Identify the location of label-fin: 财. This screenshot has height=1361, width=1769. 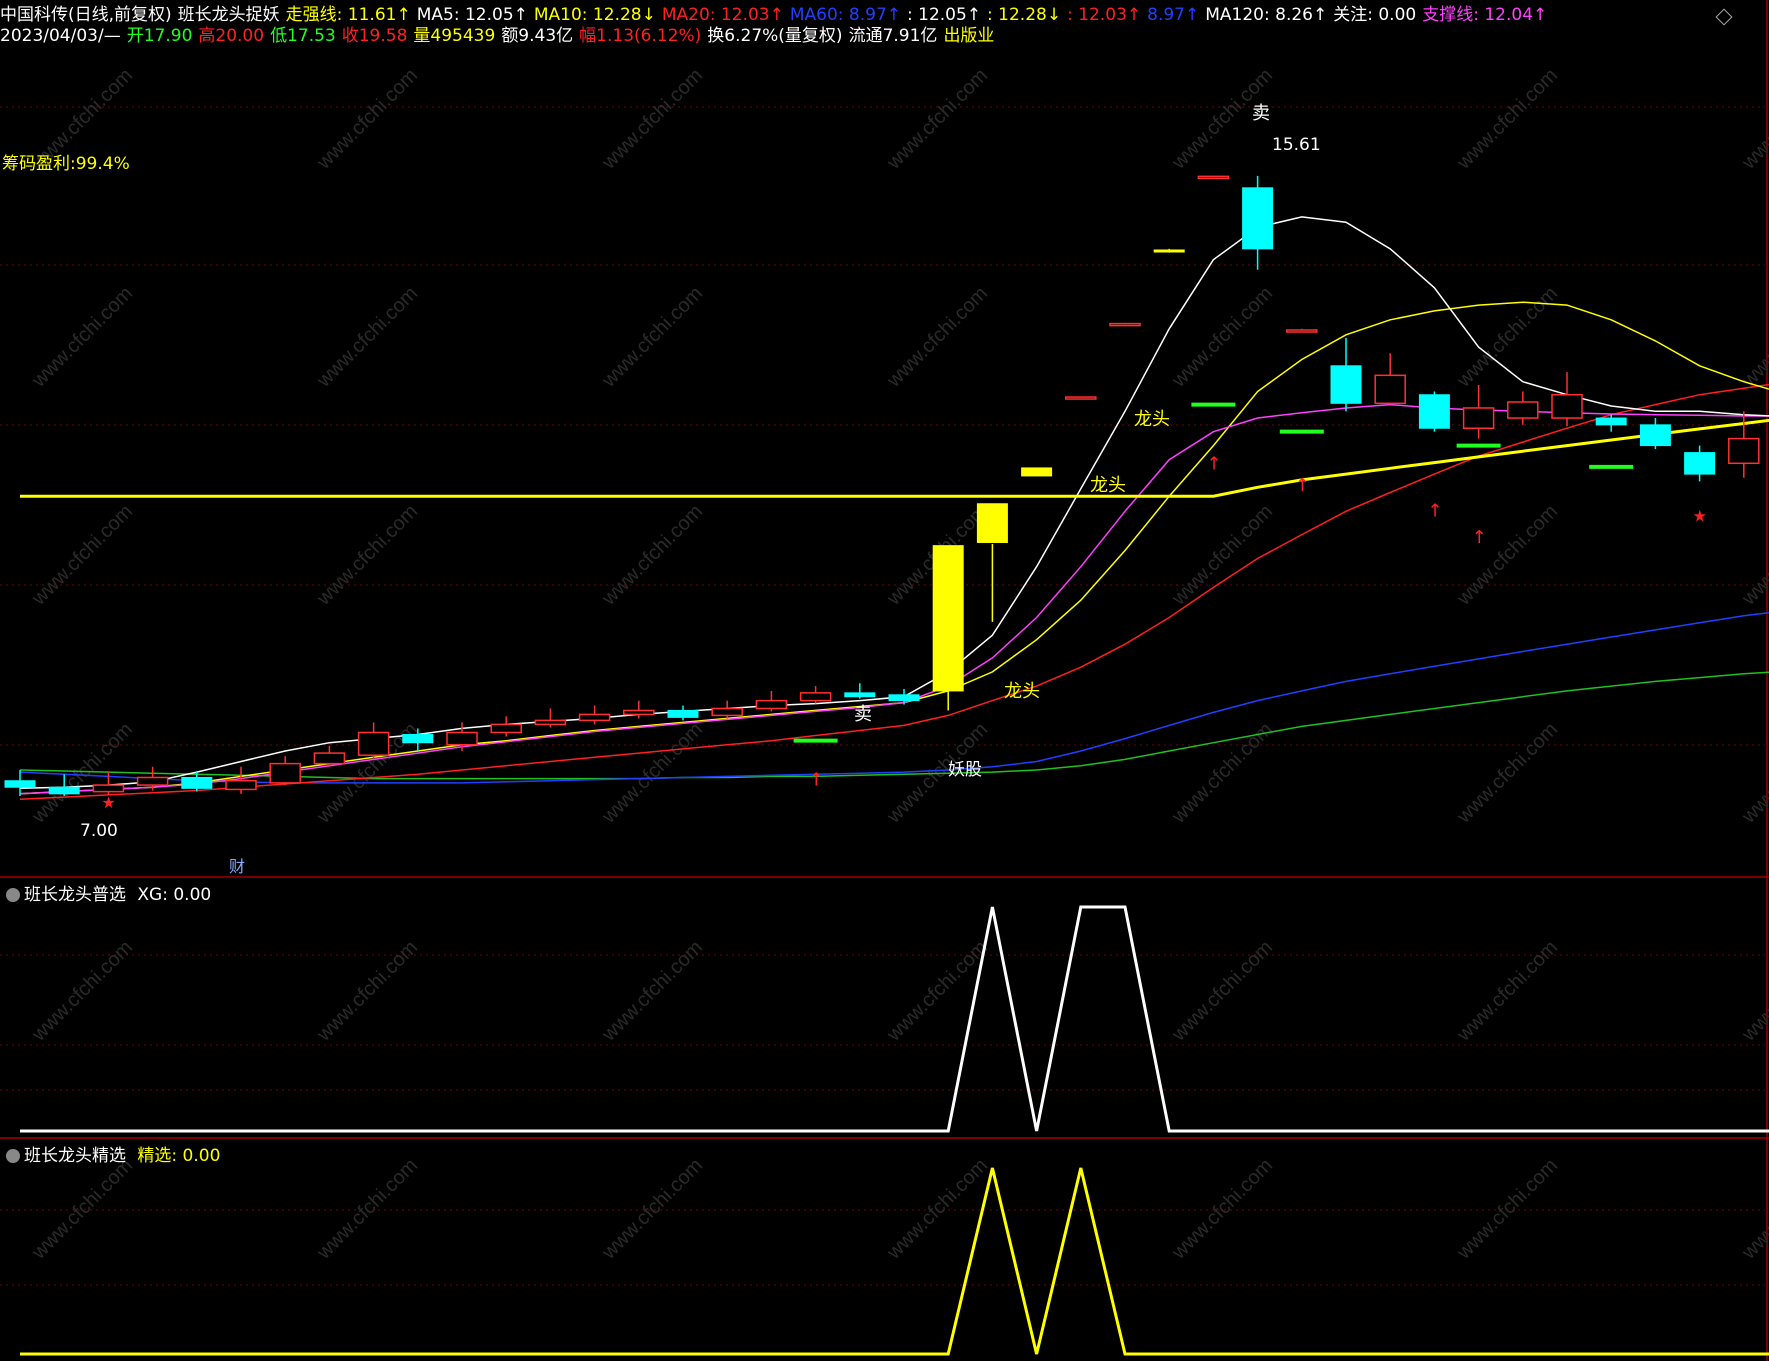
(237, 866).